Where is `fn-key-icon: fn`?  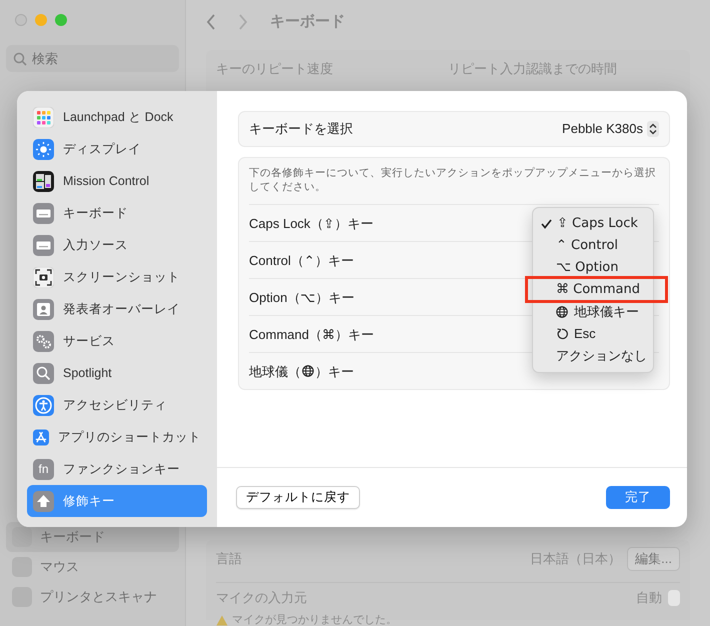 fn-key-icon: fn is located at coordinates (43, 469).